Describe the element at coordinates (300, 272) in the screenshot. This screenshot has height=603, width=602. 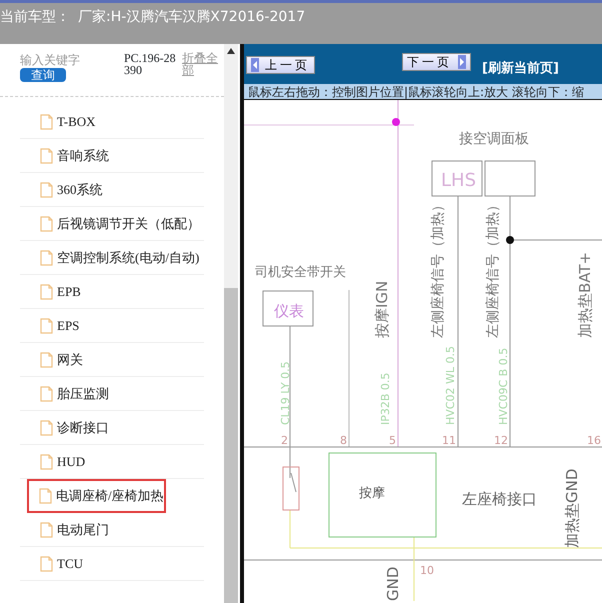
I see `diagram-label: 司机安全带开关` at that location.